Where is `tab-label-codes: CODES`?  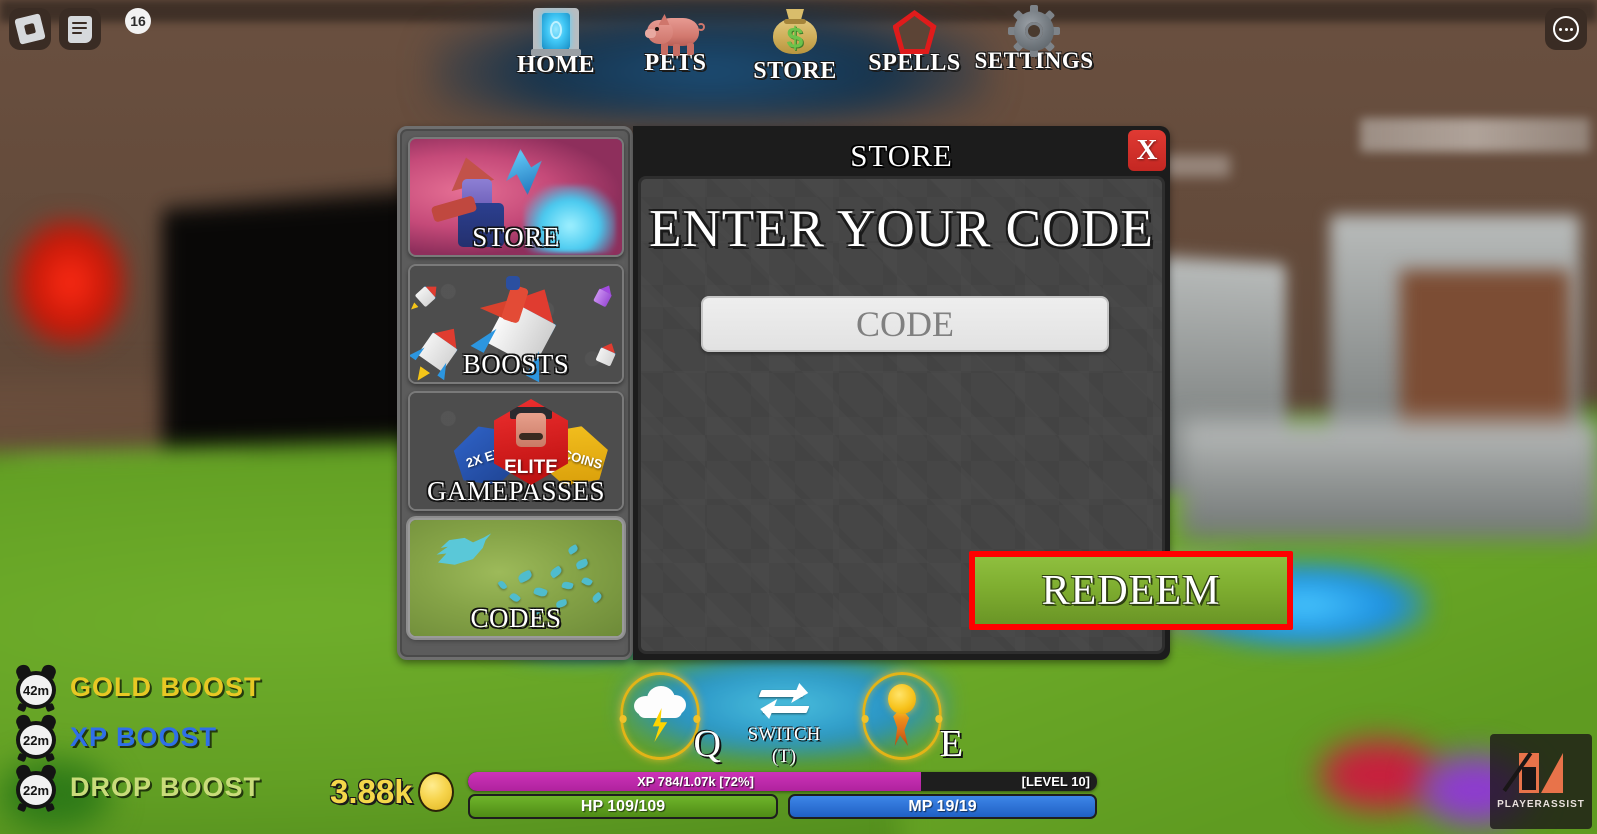 tab-label-codes: CODES is located at coordinates (516, 618).